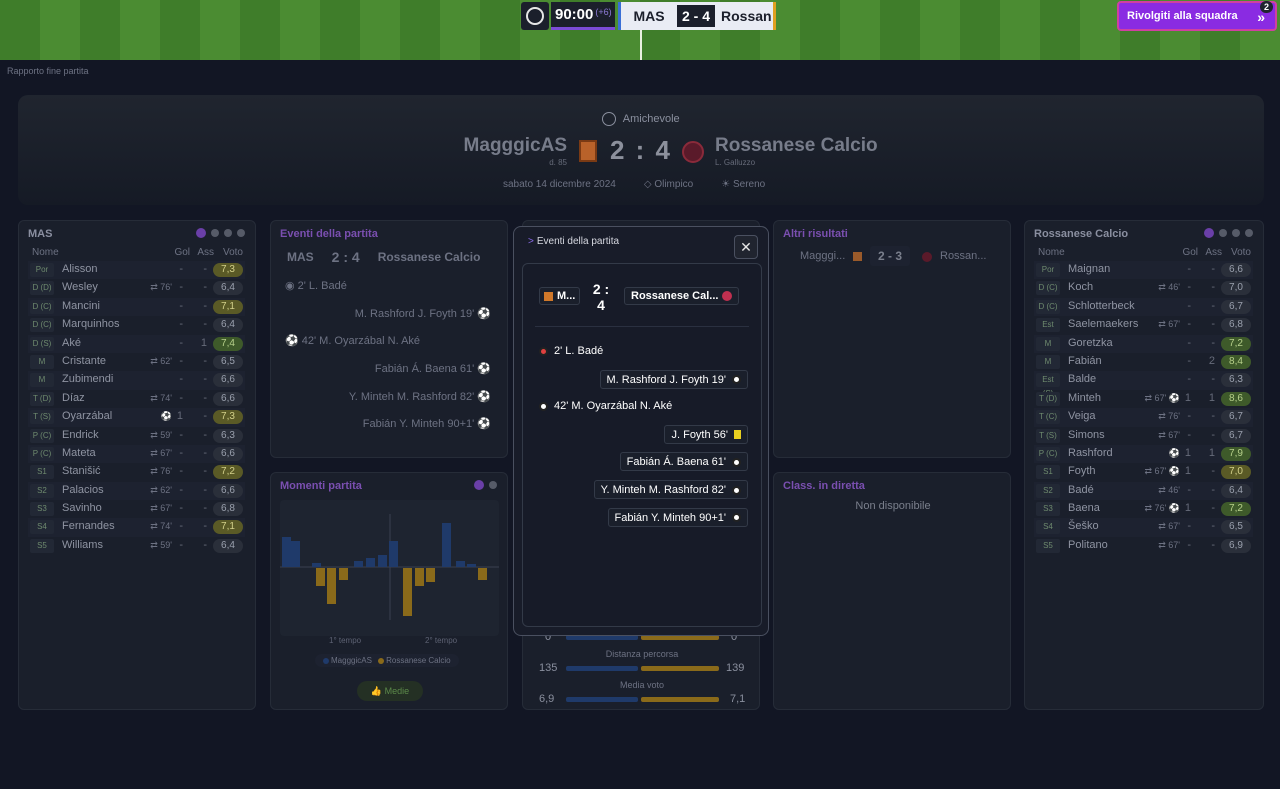 Image resolution: width=1280 pixels, height=789 pixels. Describe the element at coordinates (136, 325) in the screenshot. I see `player-row: D (C) Marquinhos - -6,4` at that location.